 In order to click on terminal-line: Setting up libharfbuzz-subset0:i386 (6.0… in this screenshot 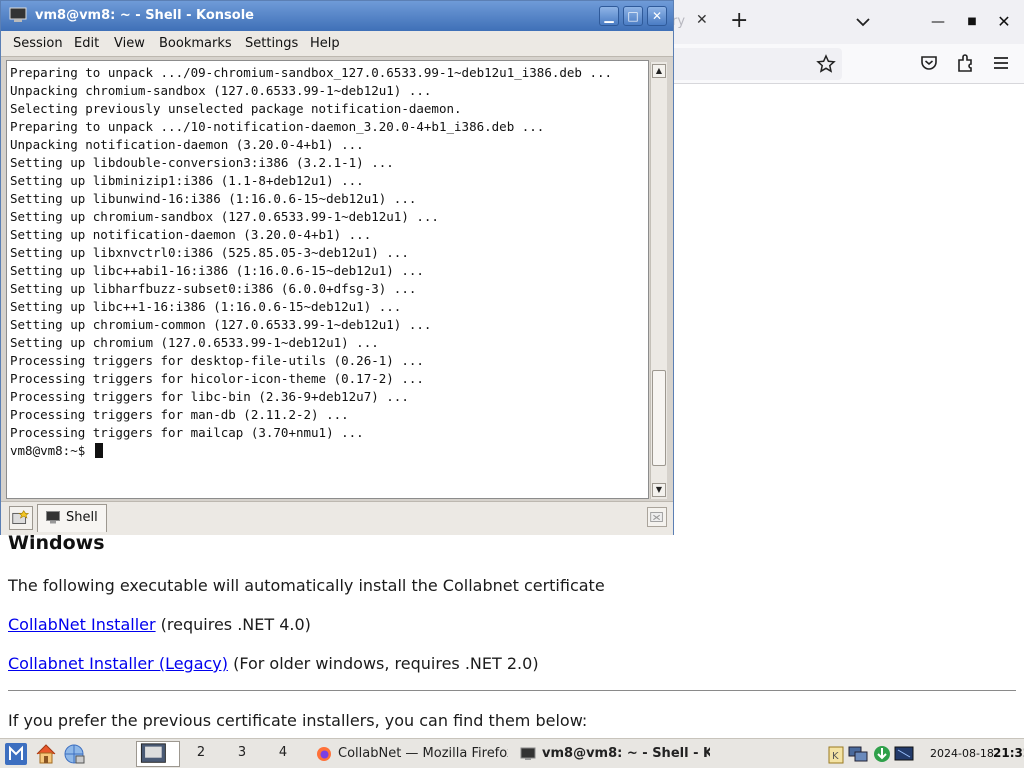, I will do `click(213, 288)`.